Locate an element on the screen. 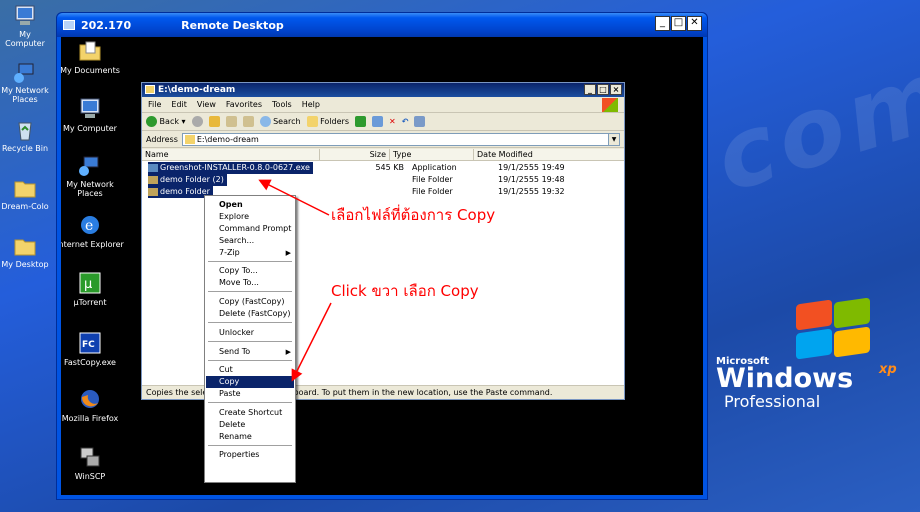 The height and width of the screenshot is (512, 920). windows-xp-logo: Microsoft Windows xp Professional is located at coordinates (817, 356).